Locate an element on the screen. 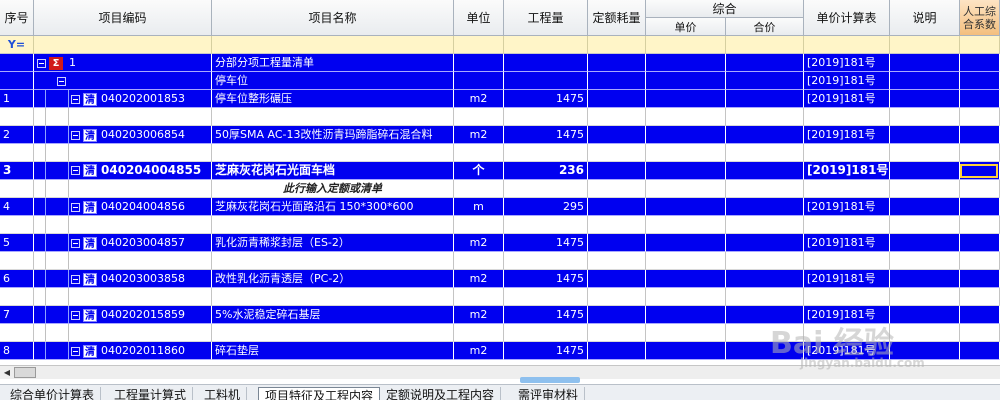 The width and height of the screenshot is (1000, 400). cell-code: 清 040203004857 is located at coordinates (123, 243).